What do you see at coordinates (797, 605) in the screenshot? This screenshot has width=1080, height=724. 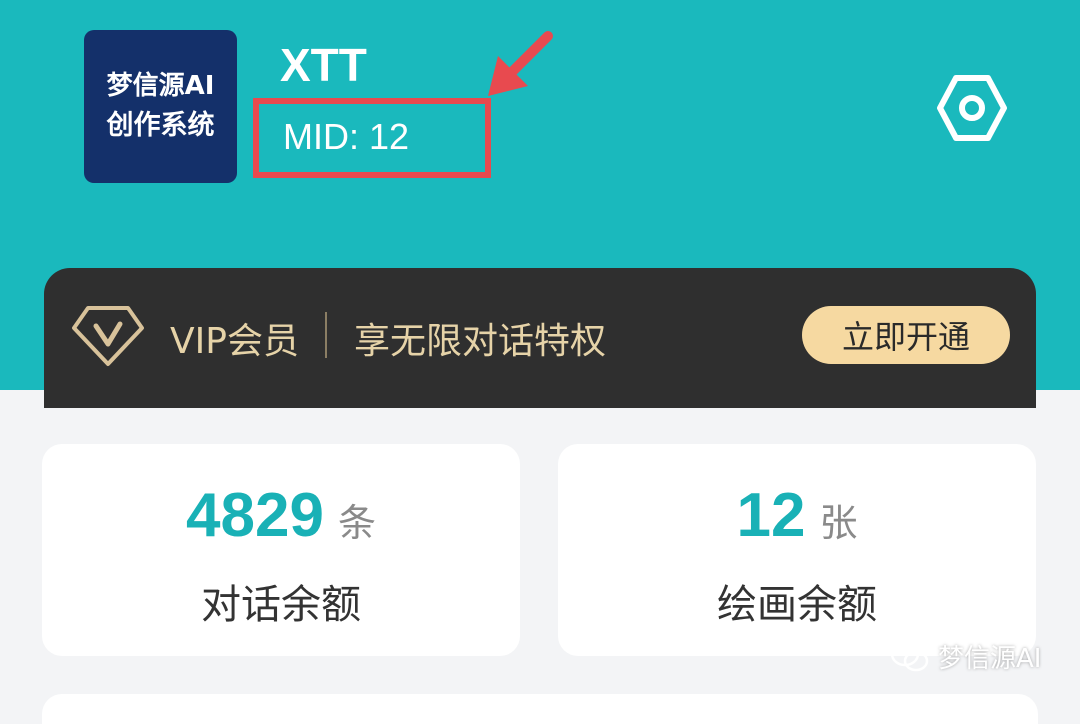 I see `drawing-balance-label: 绘画余额` at bounding box center [797, 605].